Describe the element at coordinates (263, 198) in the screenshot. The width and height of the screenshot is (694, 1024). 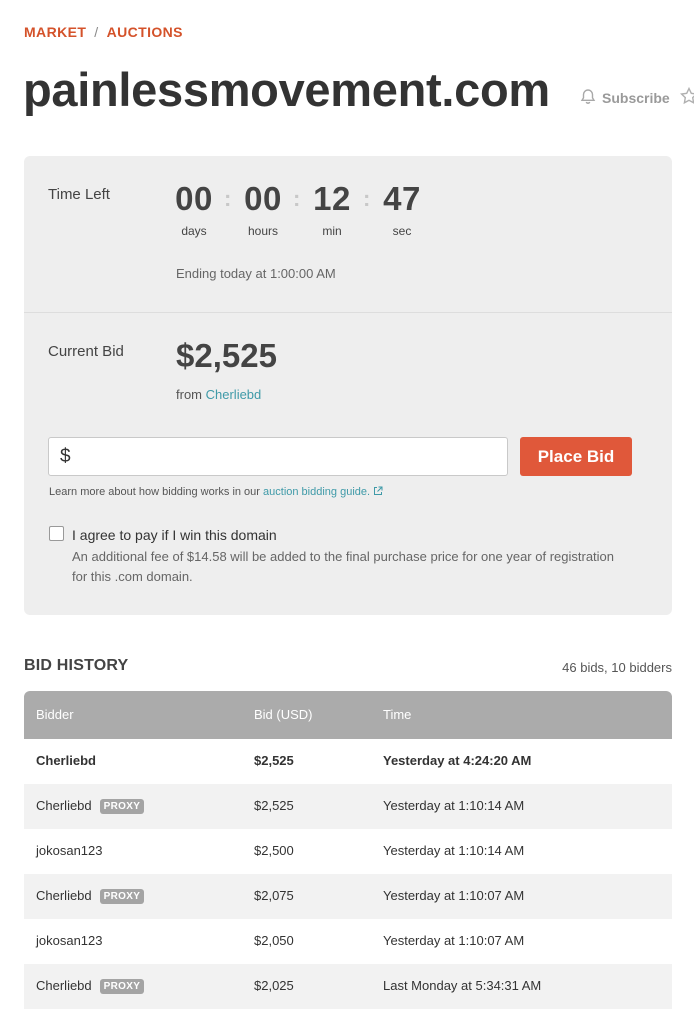
I see `countdown-hours: 00` at that location.